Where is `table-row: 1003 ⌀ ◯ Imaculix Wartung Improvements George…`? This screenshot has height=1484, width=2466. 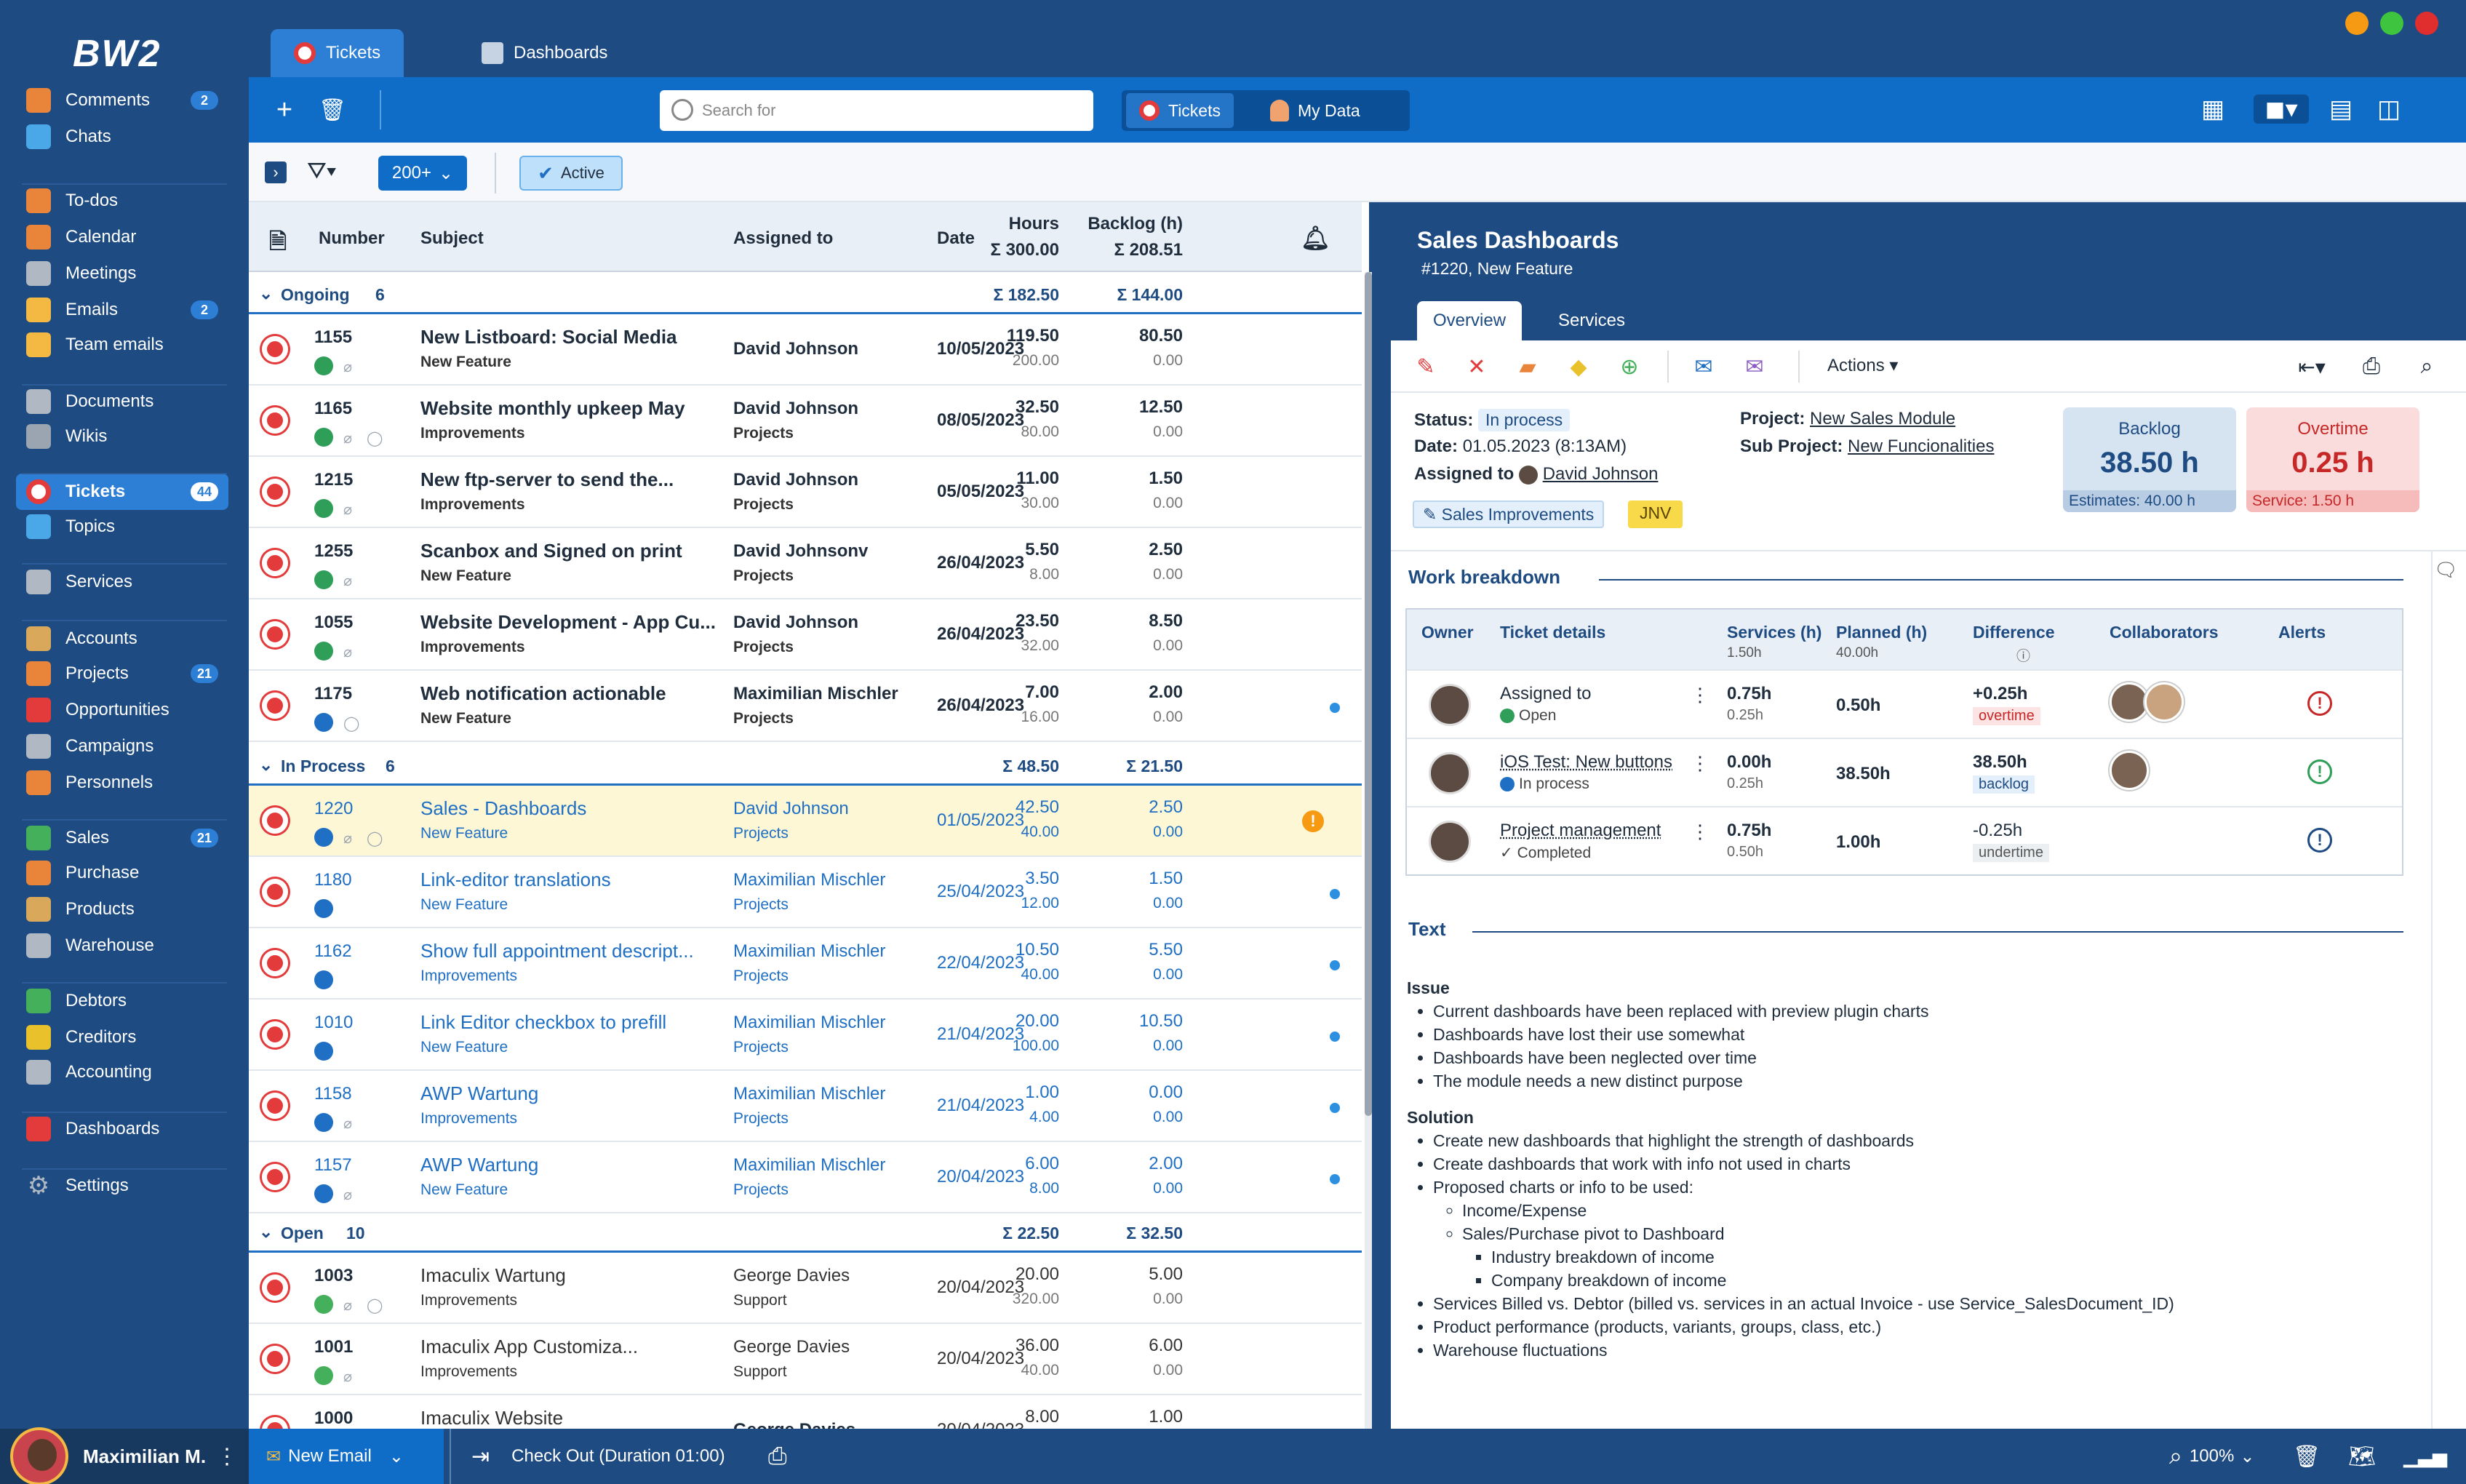 table-row: 1003 ⌀ ◯ Imaculix Wartung Improvements George… is located at coordinates (805, 1288).